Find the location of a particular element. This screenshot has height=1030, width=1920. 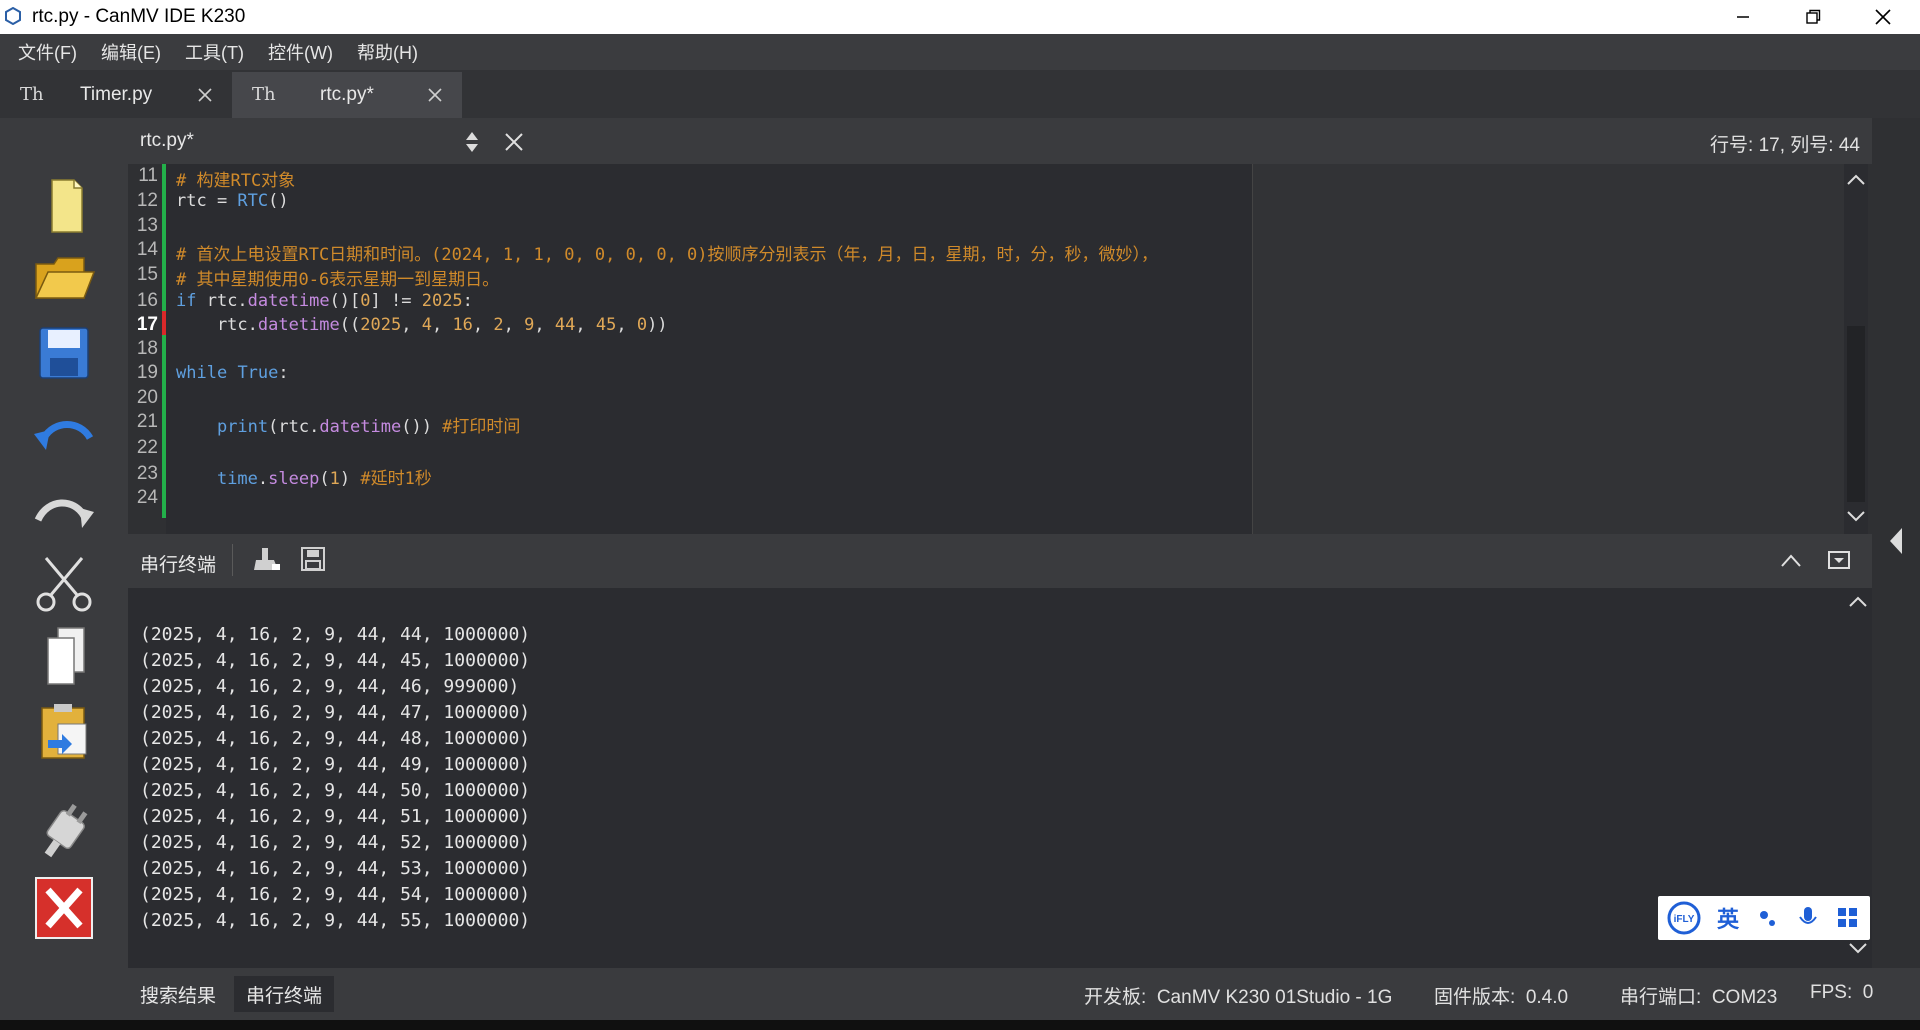

restore-button is located at coordinates (1813, 17).